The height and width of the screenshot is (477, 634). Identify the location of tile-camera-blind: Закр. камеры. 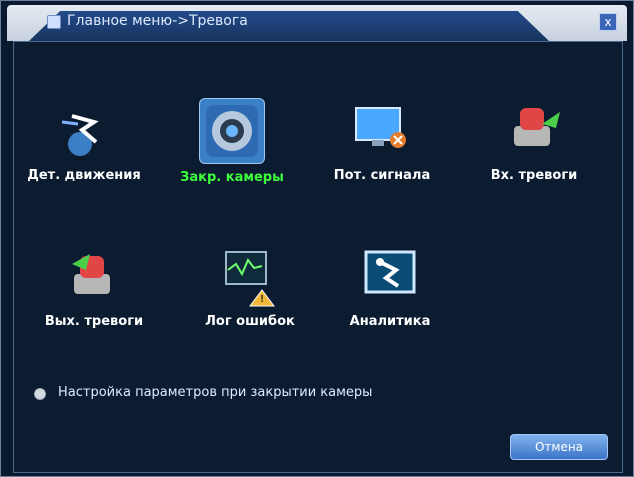
(232, 141).